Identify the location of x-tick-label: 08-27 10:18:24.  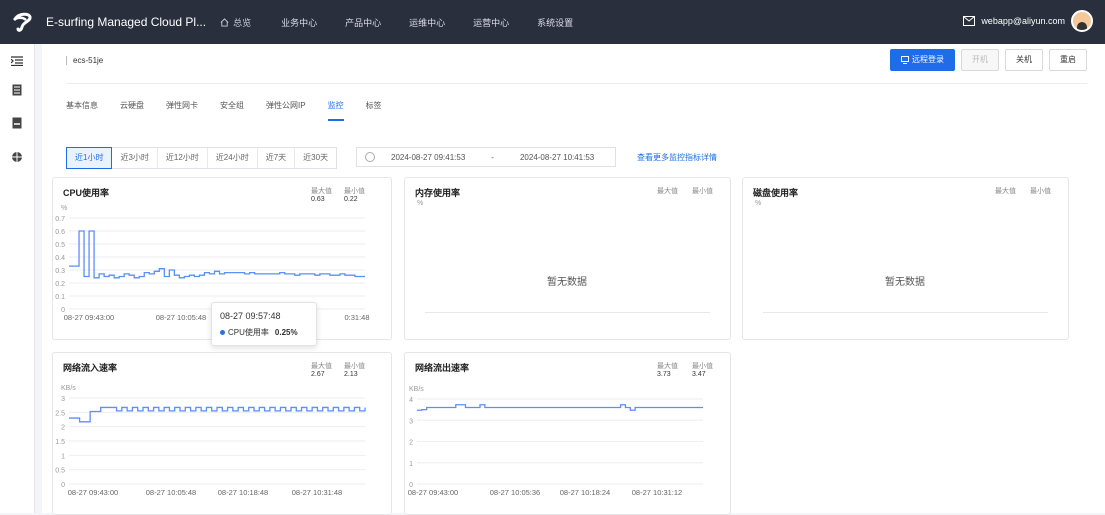
(585, 492).